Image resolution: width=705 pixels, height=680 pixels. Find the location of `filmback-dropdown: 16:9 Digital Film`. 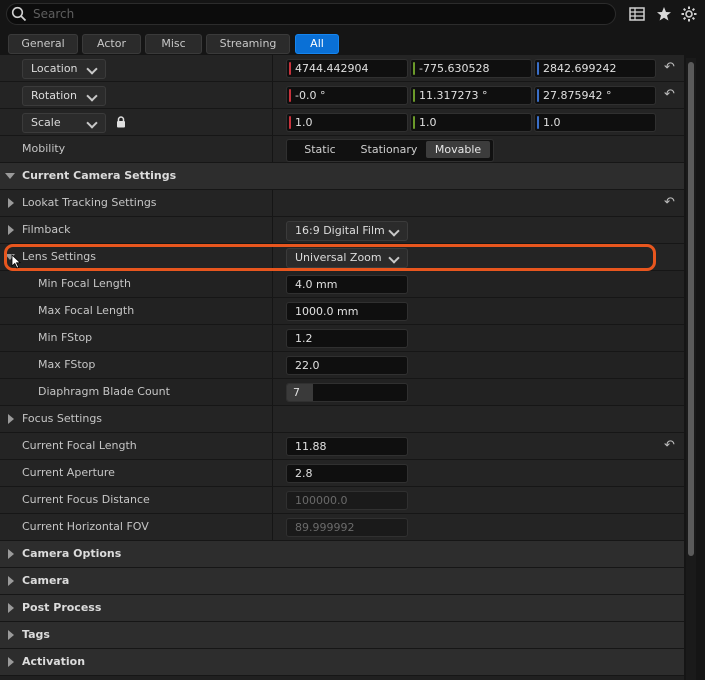

filmback-dropdown: 16:9 Digital Film is located at coordinates (347, 231).